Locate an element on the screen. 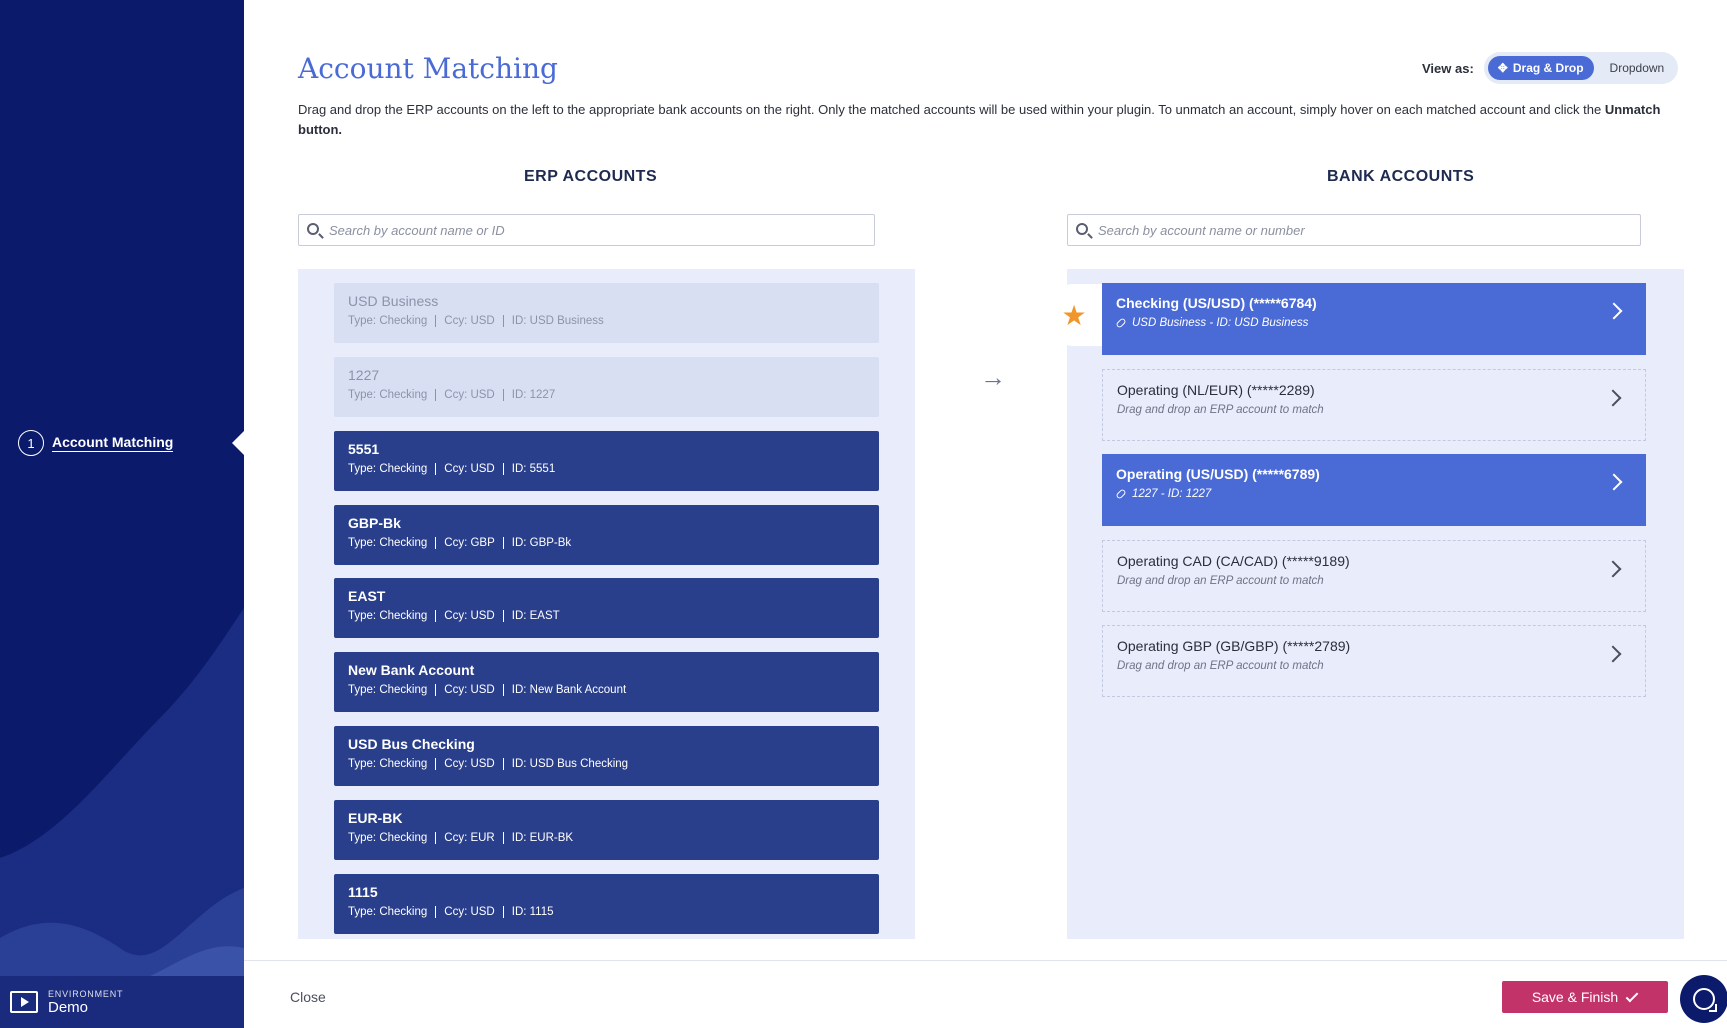  bank-account-name: Checking (US/USD) (*****6784) is located at coordinates (1216, 303).